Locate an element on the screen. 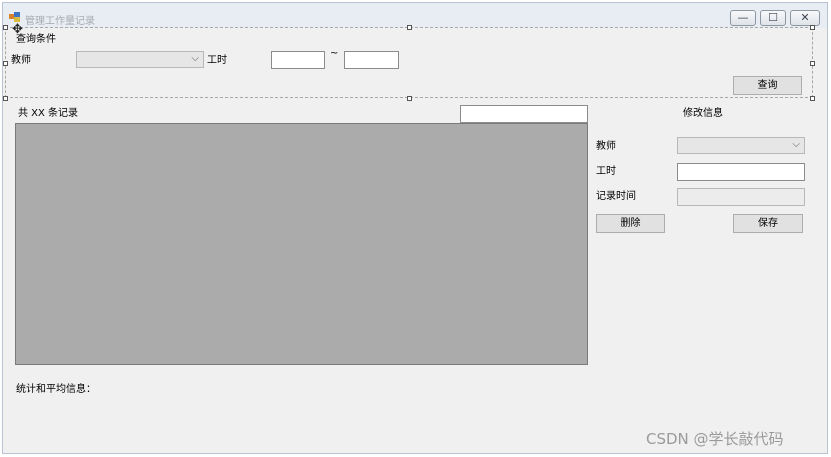 The image size is (831, 457). maximize-button: ☐ is located at coordinates (773, 18).